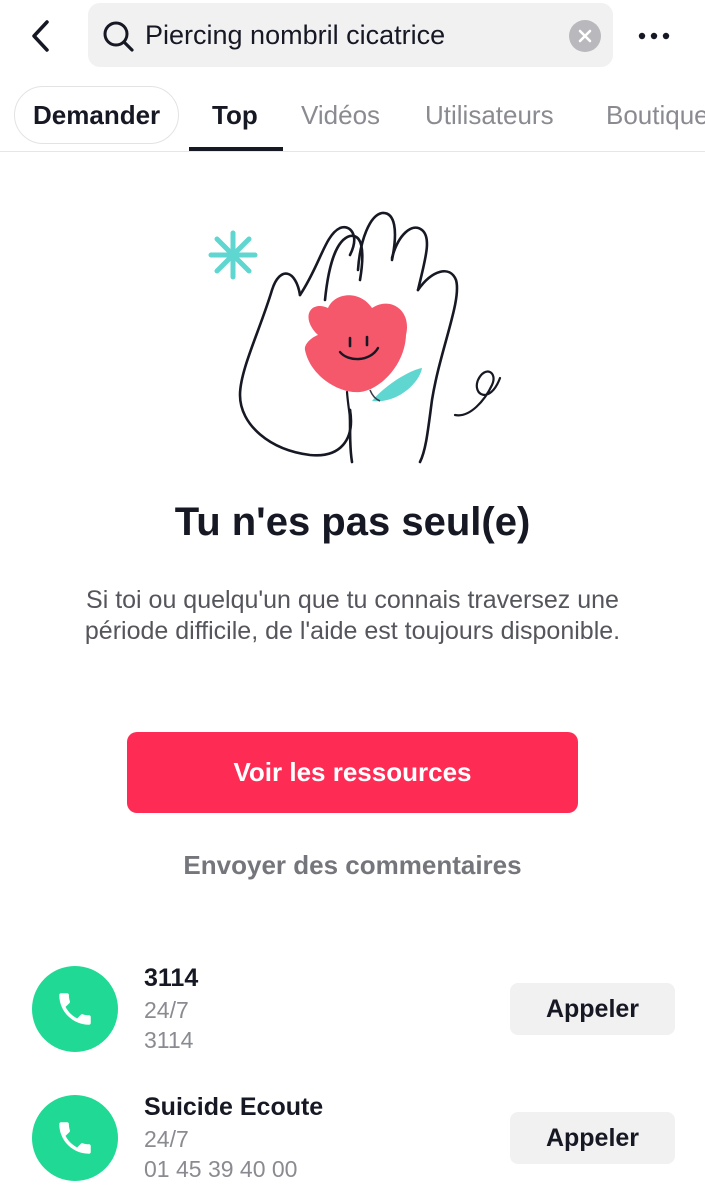 The width and height of the screenshot is (705, 1200). I want to click on send-feedback-link: Envoyer des commentaires, so click(352, 865).